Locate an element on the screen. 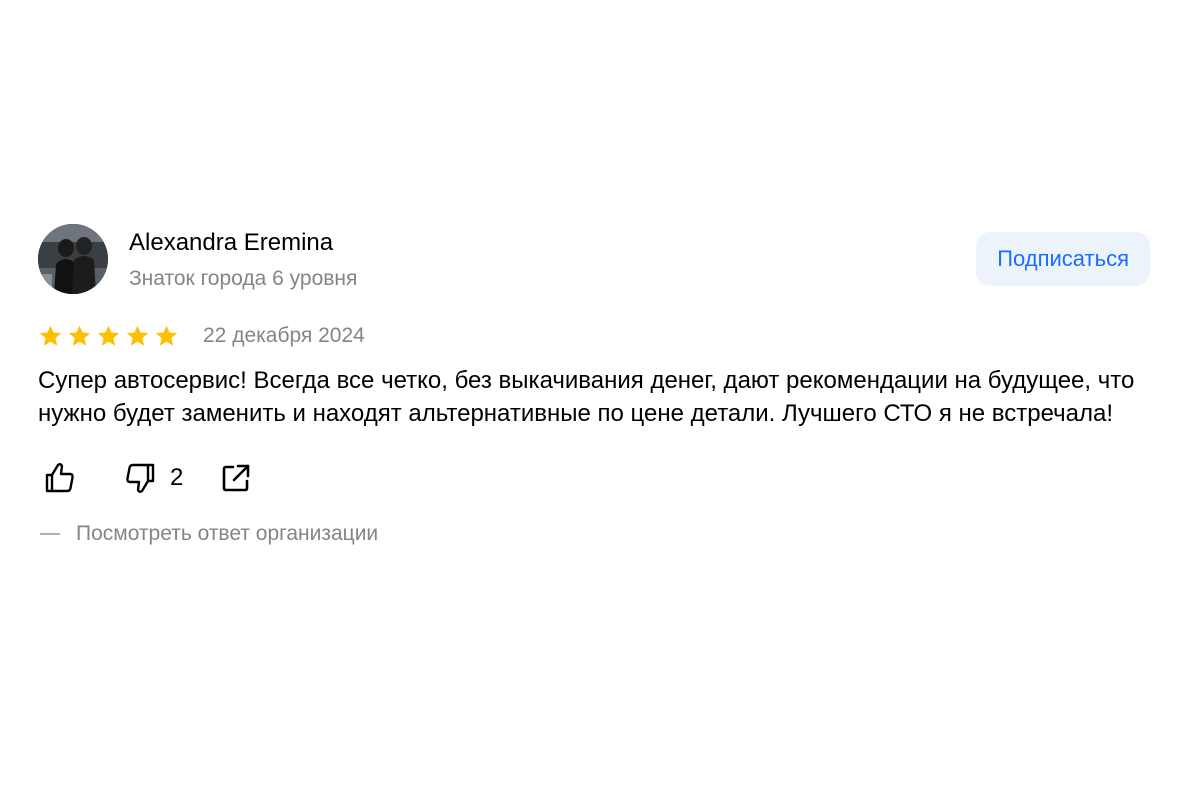  thumbs-up-icon is located at coordinates (59, 478).